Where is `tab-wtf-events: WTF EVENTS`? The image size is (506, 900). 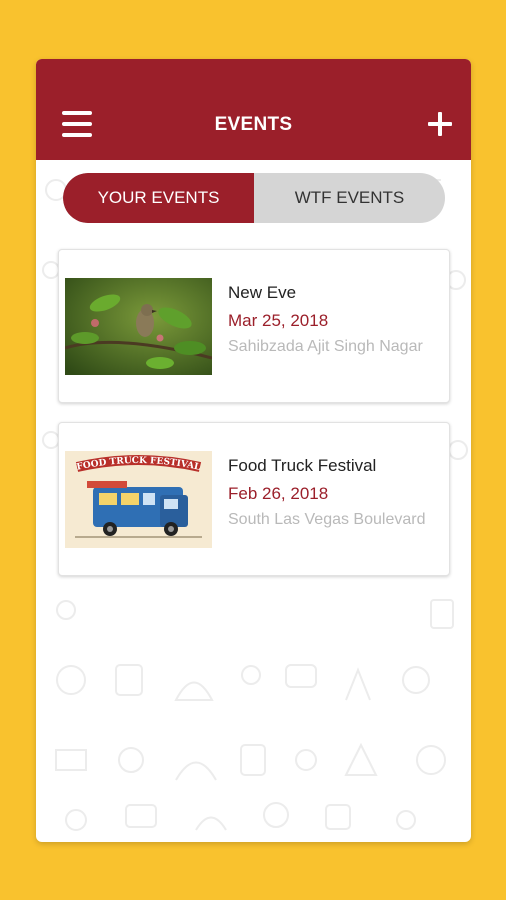 tab-wtf-events: WTF EVENTS is located at coordinates (349, 198).